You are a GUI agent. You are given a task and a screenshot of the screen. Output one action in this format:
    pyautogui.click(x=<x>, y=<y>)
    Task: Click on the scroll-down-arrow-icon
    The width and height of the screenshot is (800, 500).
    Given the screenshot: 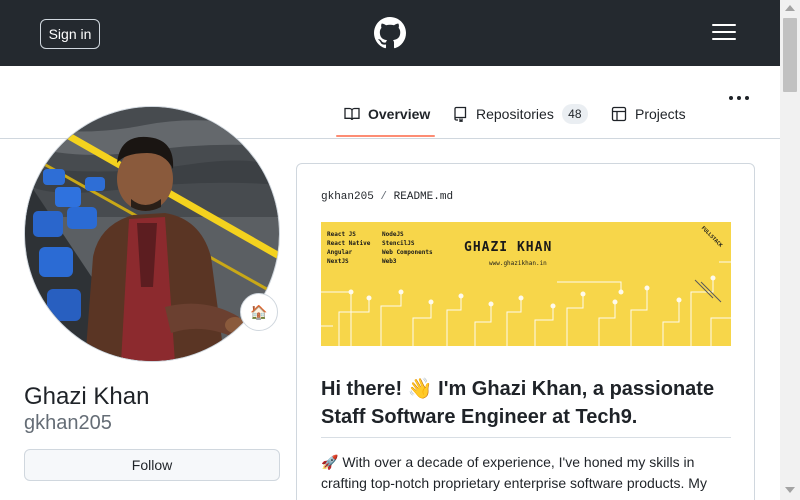 What is the action you would take?
    pyautogui.click(x=790, y=490)
    